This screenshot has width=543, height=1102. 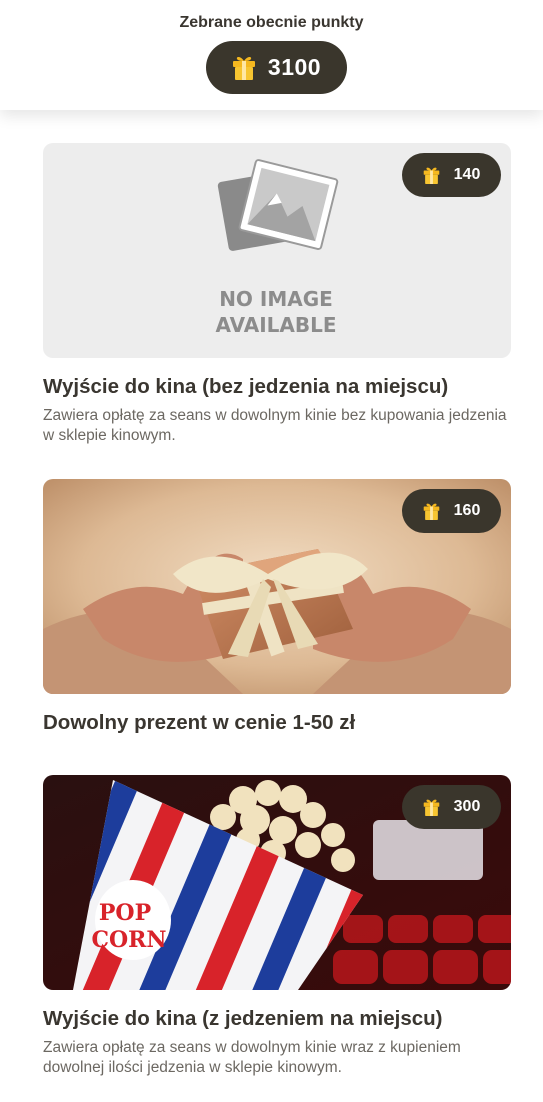 What do you see at coordinates (271, 22) in the screenshot?
I see `points-header-title: Zebrane obecnie punkty` at bounding box center [271, 22].